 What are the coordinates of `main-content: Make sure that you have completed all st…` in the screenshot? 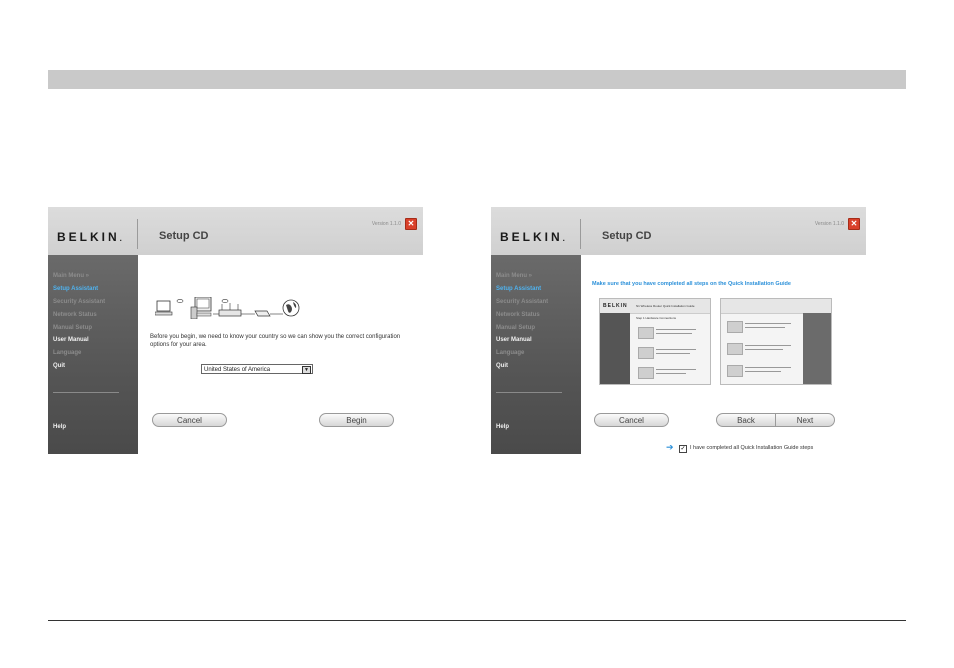 It's located at (723, 354).